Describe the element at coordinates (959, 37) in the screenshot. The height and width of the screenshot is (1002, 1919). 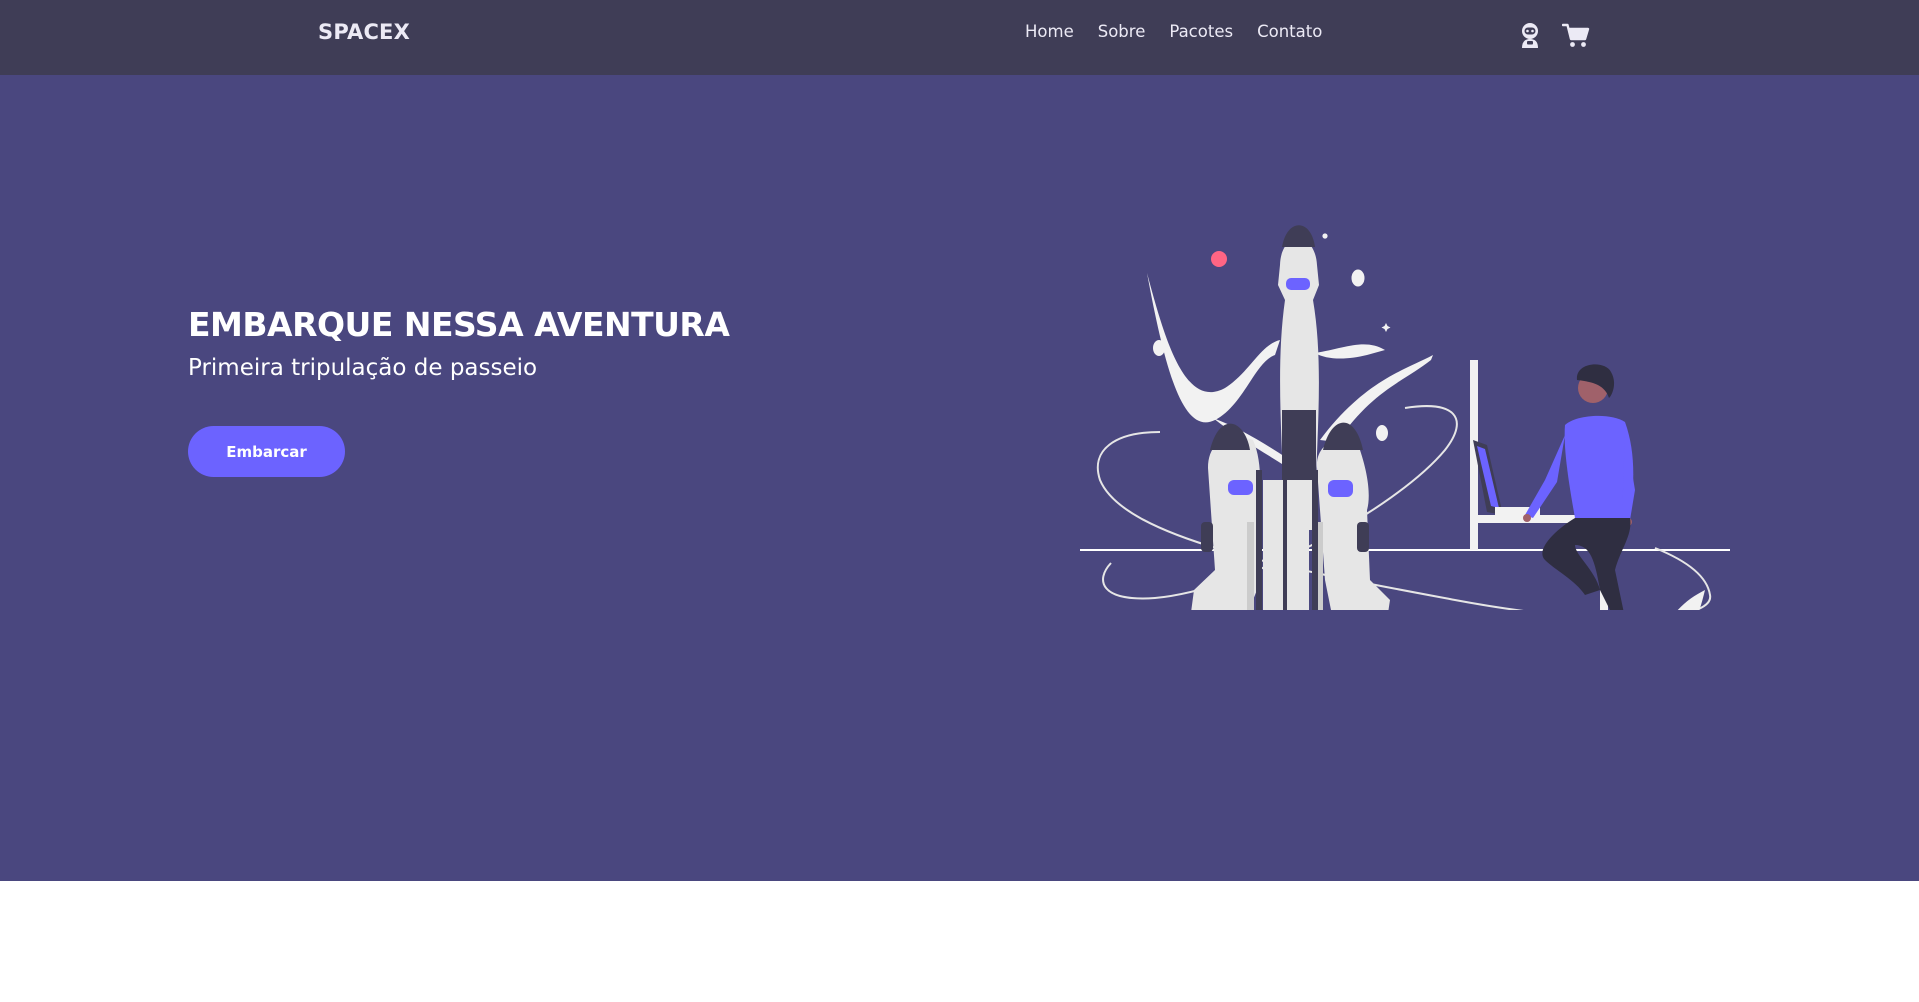
I see `navbar: SPACEX Home Sobre Pacotes Contato` at that location.